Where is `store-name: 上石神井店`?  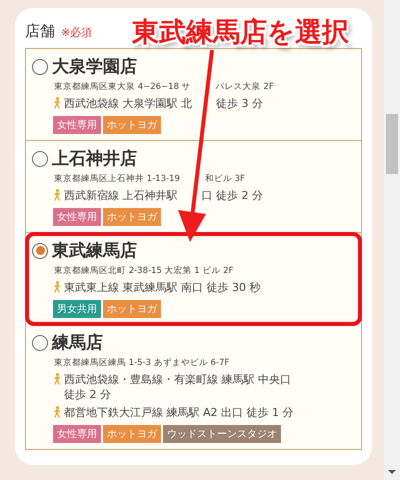
store-name: 上石神井店 is located at coordinates (94, 159).